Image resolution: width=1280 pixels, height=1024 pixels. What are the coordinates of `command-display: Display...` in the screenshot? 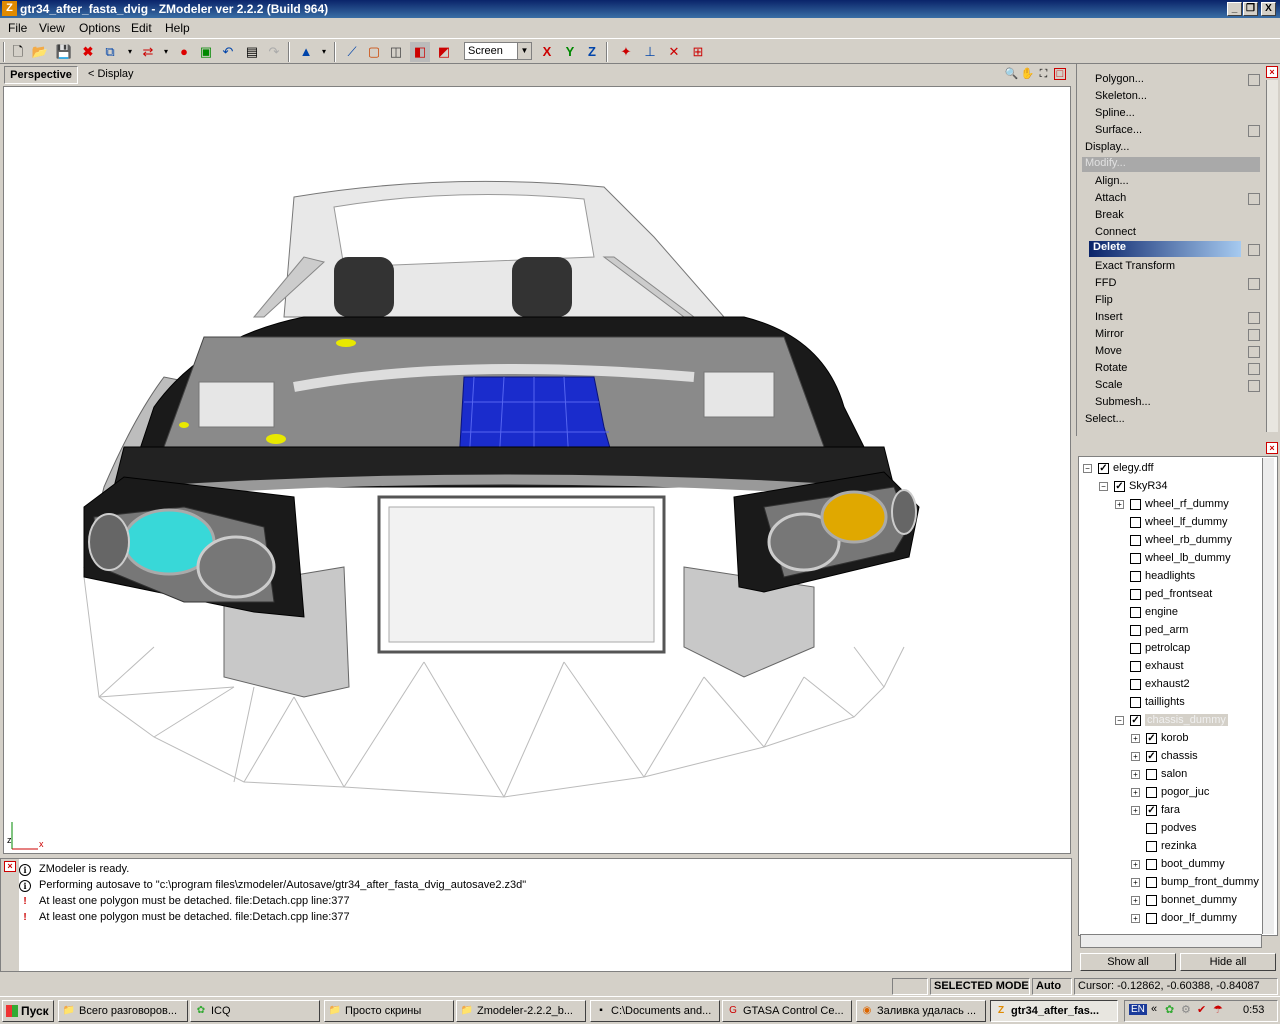 It's located at (1107, 147).